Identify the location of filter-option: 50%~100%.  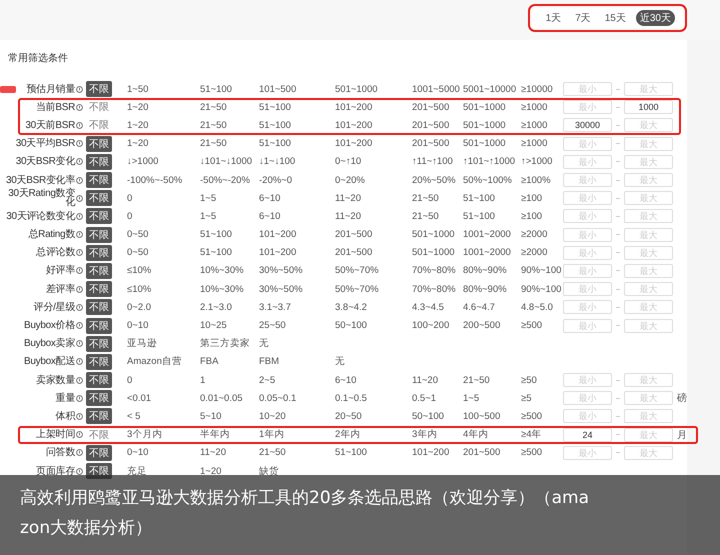
(492, 180).